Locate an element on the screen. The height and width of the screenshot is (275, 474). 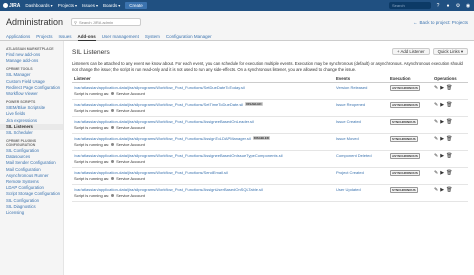
back-to-project-link: ← Back to project: Projects is located at coordinates (440, 22).